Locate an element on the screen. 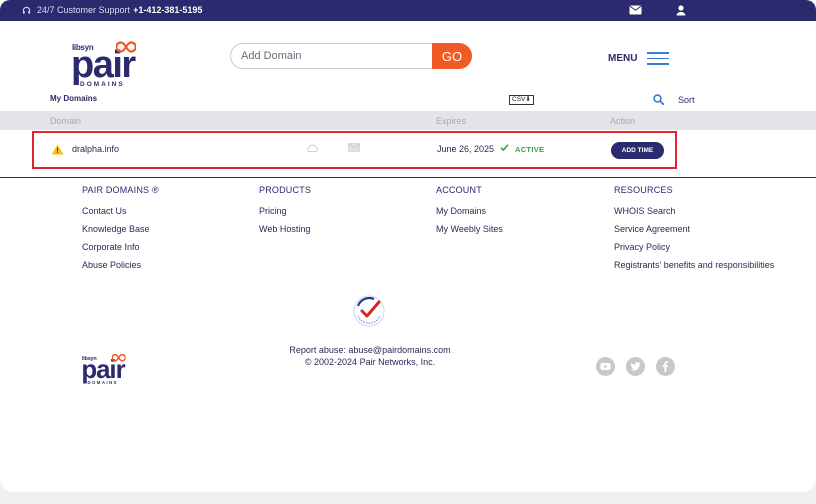 The height and width of the screenshot is (504, 816). footer-heading: RESOURCES is located at coordinates (643, 190).